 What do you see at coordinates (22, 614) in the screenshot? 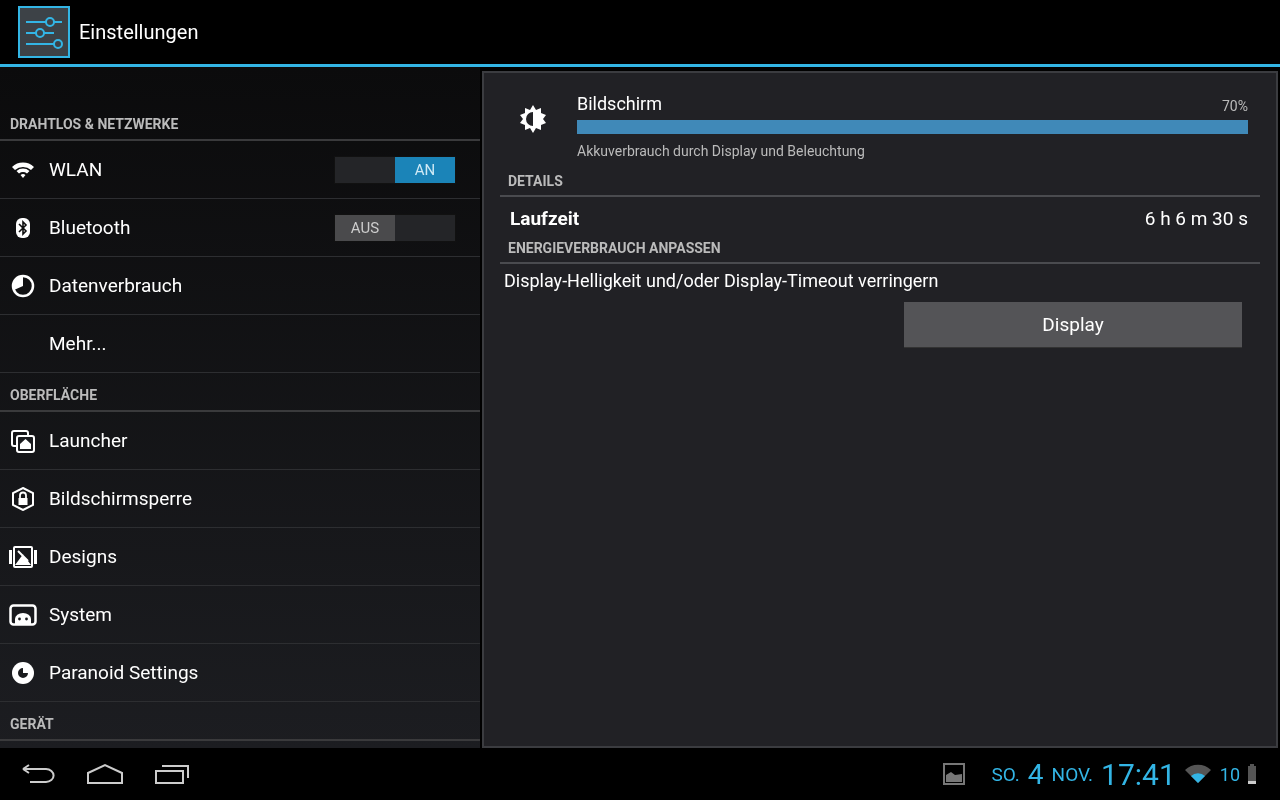
I see `robot-icon` at bounding box center [22, 614].